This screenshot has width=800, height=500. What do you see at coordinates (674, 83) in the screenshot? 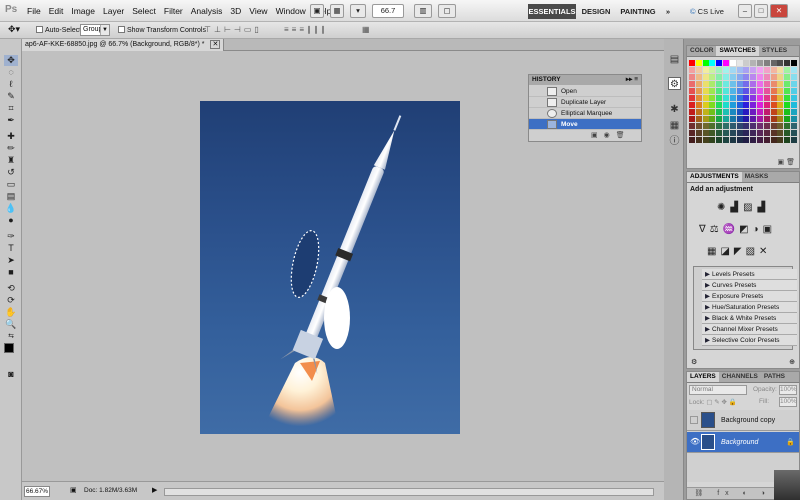
I see `actions-panel-icon: ⚙` at bounding box center [674, 83].